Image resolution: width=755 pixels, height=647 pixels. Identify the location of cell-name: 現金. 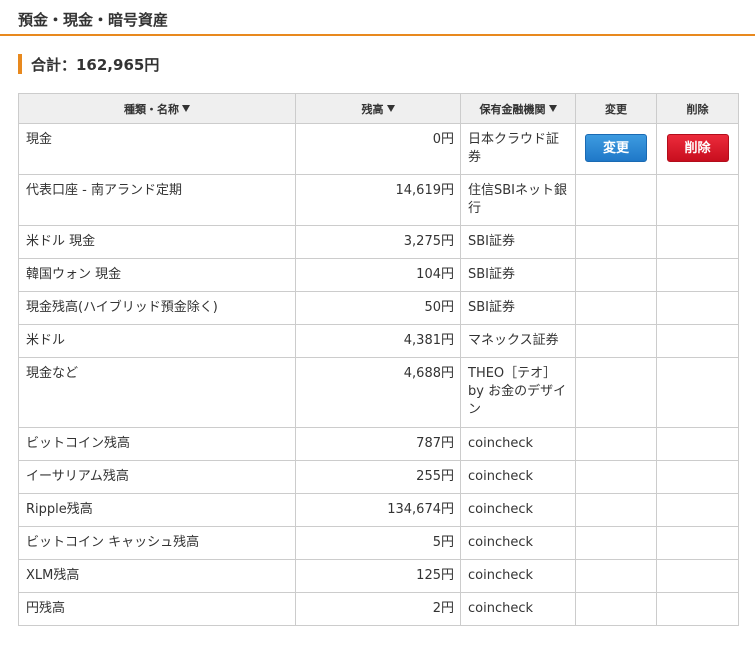
(157, 149).